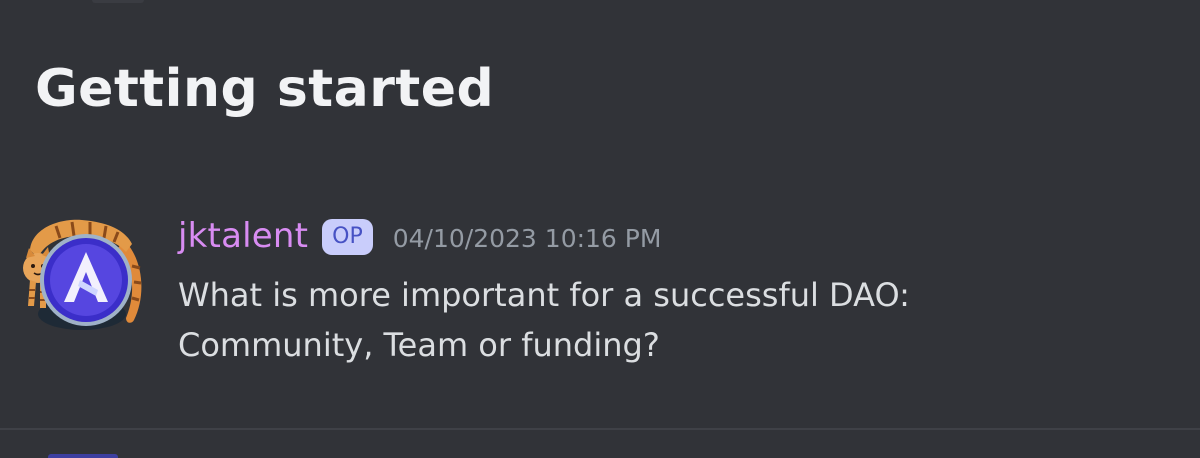 The width and height of the screenshot is (1200, 458). Describe the element at coordinates (419, 345) in the screenshot. I see `message-line: Community, Team or funding?` at that location.